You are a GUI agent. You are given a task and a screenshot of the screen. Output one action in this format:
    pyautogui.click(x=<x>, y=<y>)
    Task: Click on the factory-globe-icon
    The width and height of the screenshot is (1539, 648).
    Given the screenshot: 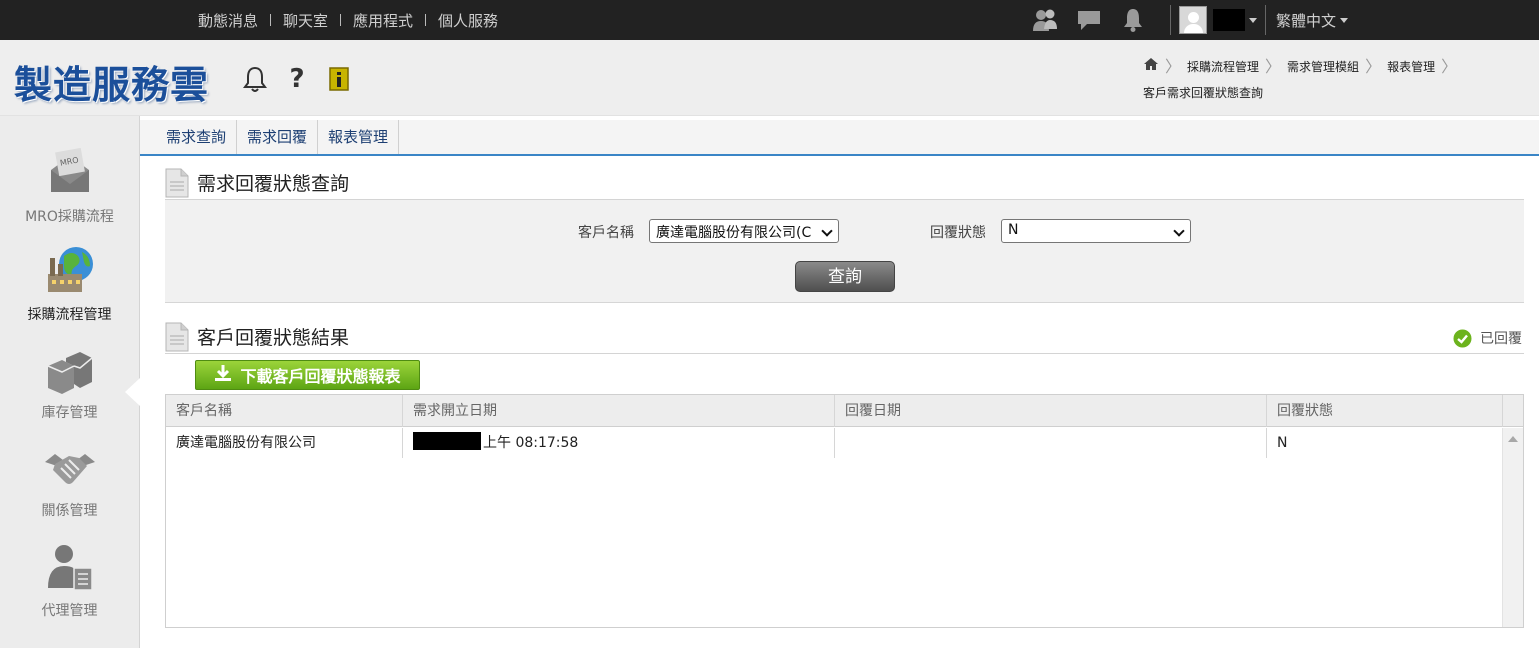 What is the action you would take?
    pyautogui.click(x=70, y=273)
    